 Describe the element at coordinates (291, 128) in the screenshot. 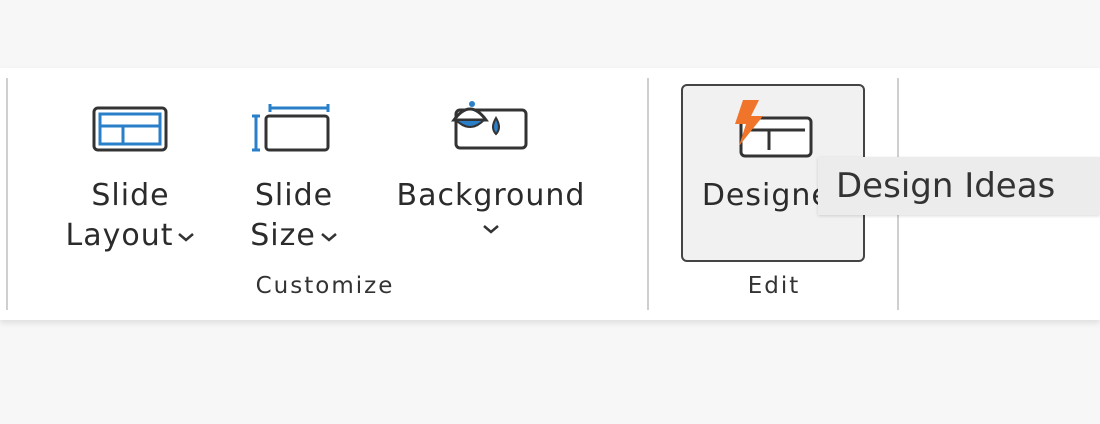

I see `slide-size-icon` at that location.